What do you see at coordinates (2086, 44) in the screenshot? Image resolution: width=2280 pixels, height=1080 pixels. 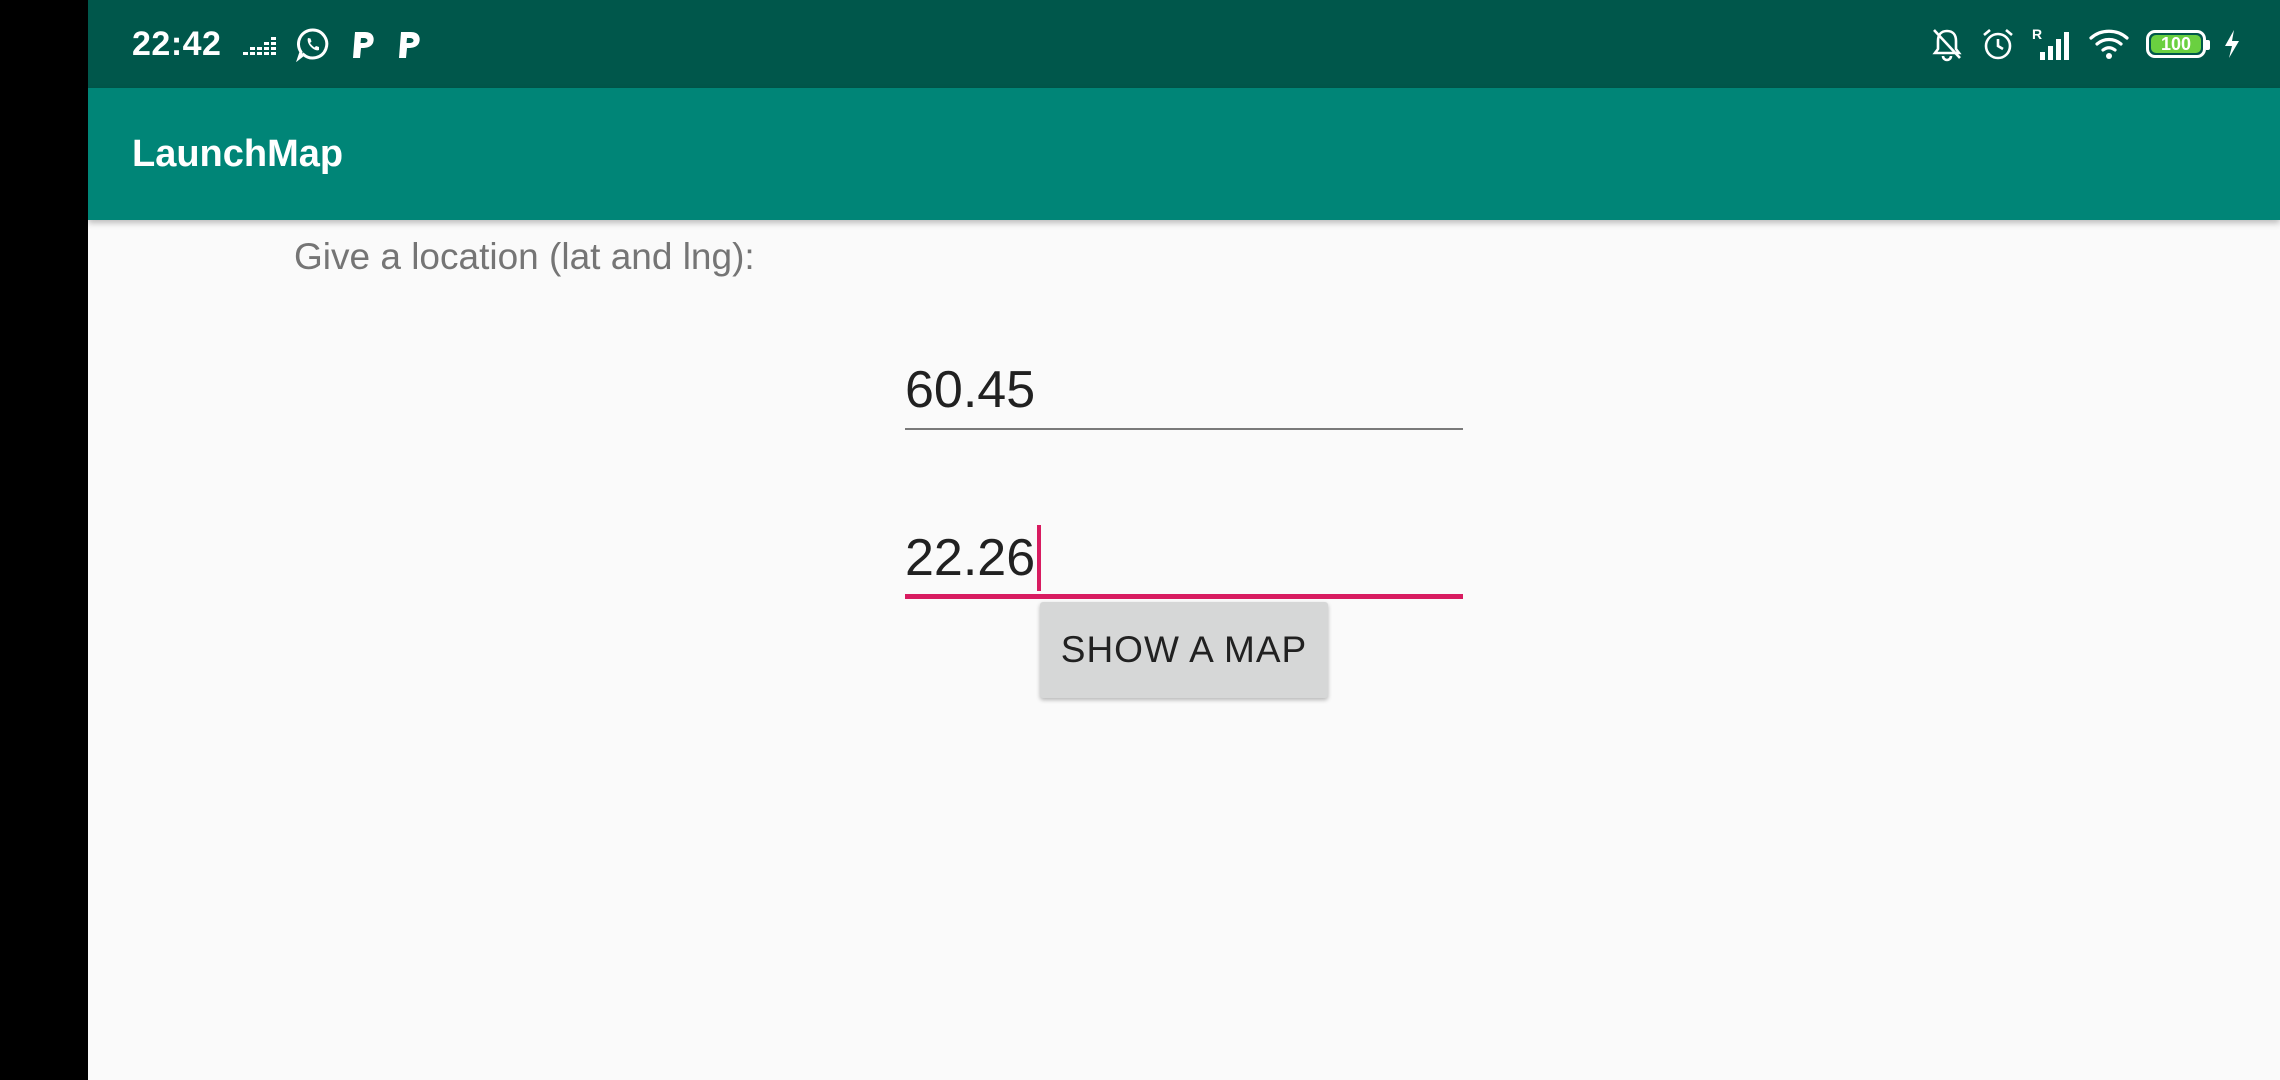 I see `status-bar-right: R 100` at bounding box center [2086, 44].